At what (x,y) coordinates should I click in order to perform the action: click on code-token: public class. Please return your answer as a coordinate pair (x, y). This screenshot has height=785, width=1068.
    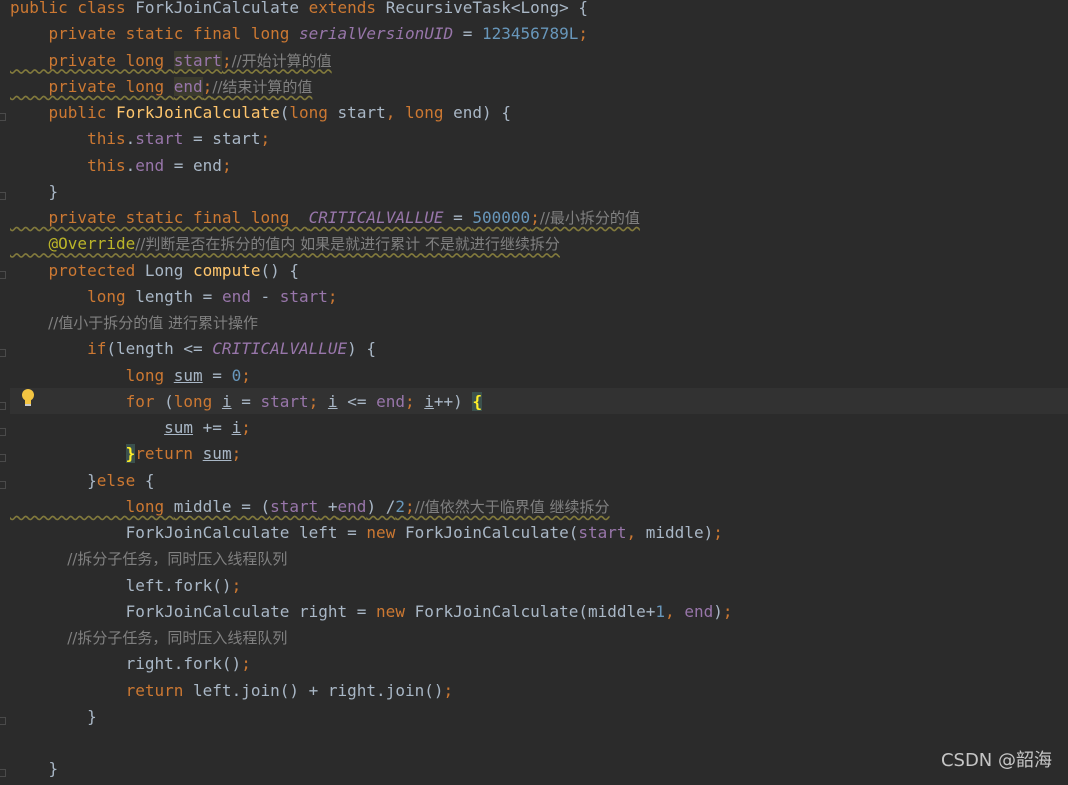
    Looking at the image, I should click on (73, 8).